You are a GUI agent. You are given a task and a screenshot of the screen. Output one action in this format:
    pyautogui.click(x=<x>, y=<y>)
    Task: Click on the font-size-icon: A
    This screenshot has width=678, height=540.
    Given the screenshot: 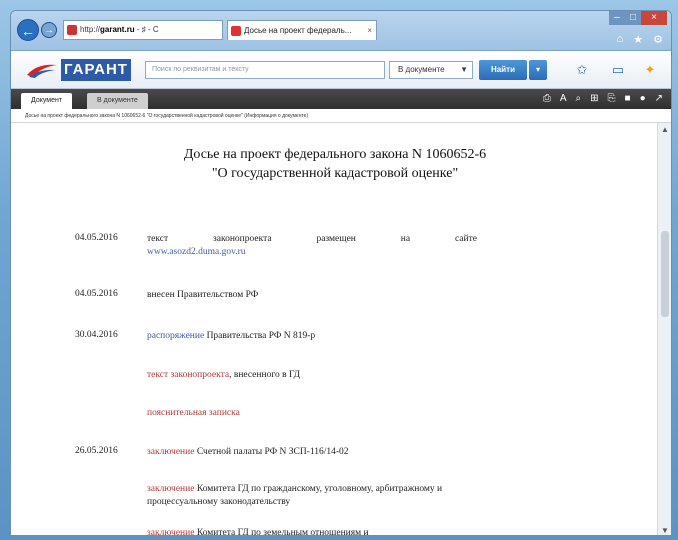 What is the action you would take?
    pyautogui.click(x=563, y=99)
    